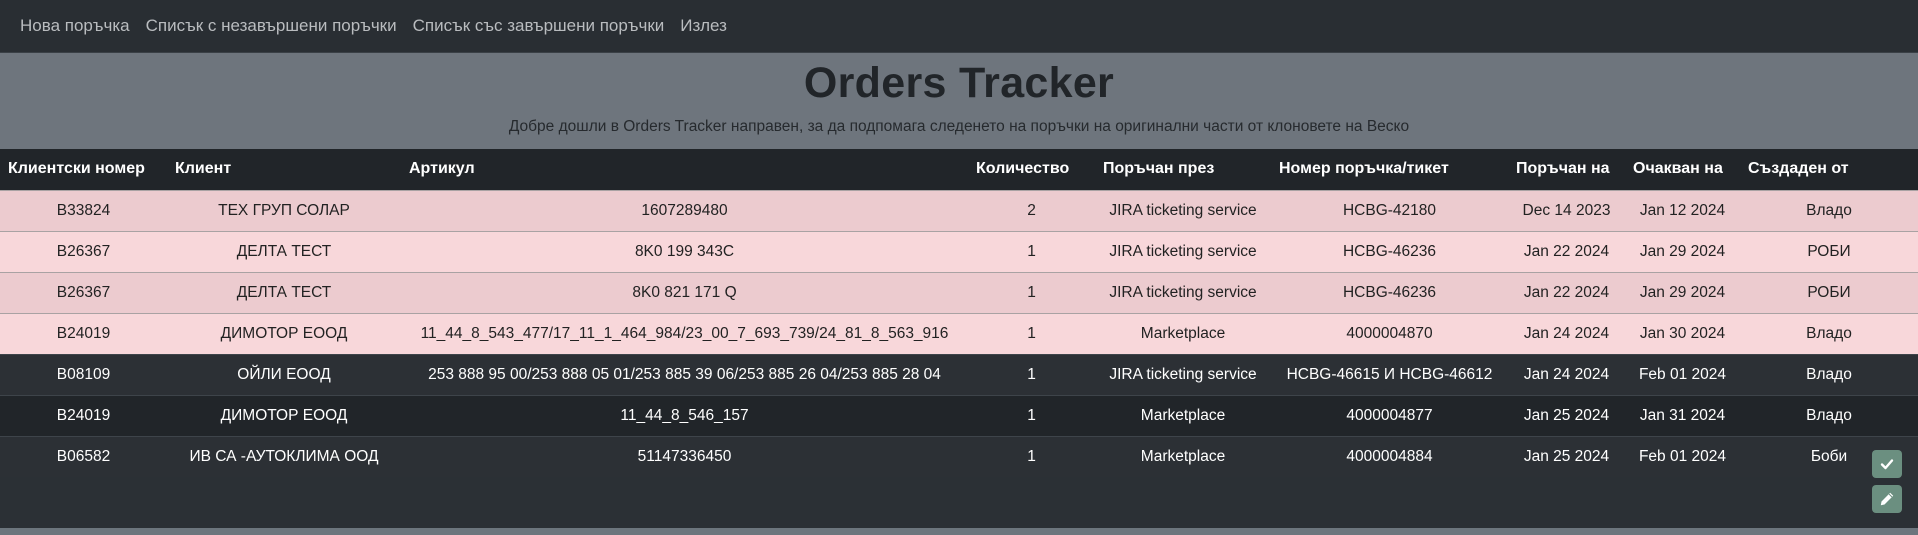 The image size is (1918, 535). I want to click on cell-ordered-on: Dec 14 2023, so click(1566, 210).